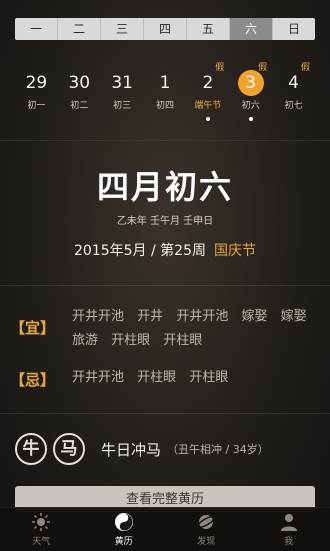 This screenshot has height=551, width=330. I want to click on lunar-day: 初七, so click(293, 104).